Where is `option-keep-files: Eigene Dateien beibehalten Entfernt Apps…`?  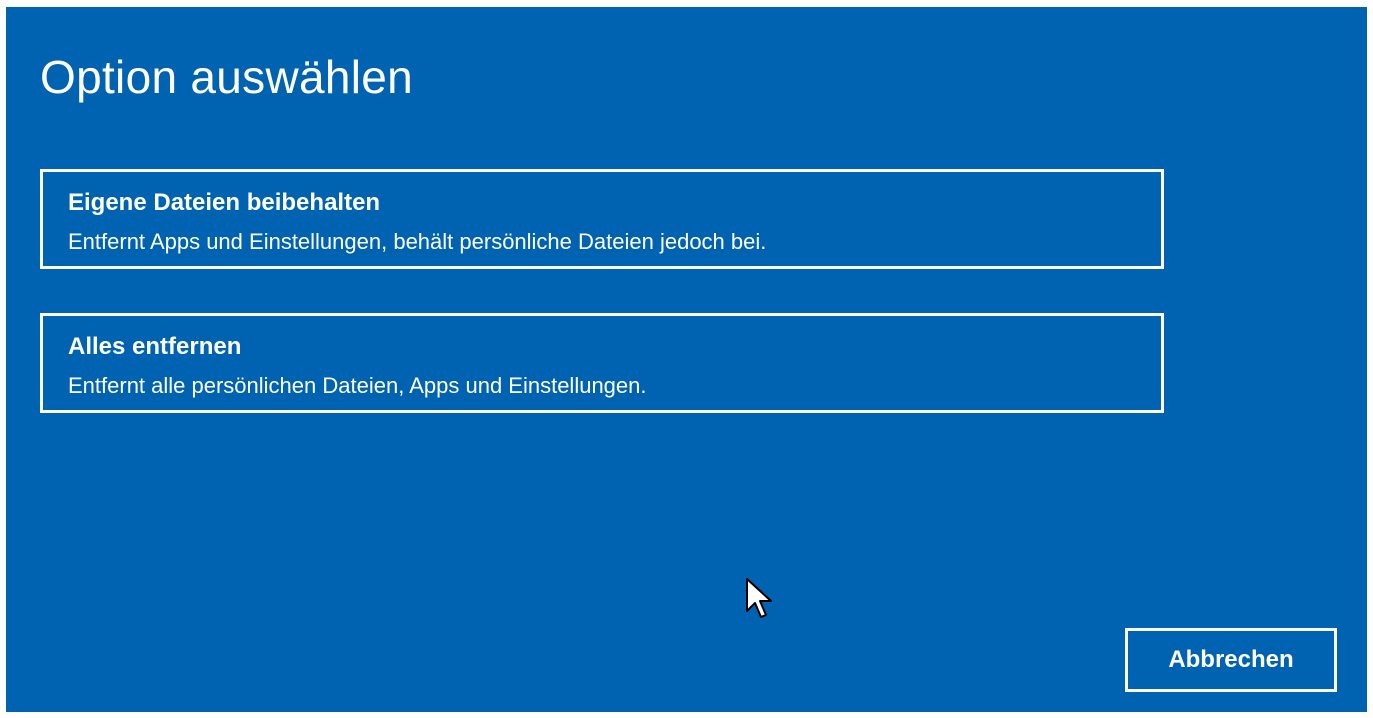
option-keep-files: Eigene Dateien beibehalten Entfernt Apps… is located at coordinates (602, 219).